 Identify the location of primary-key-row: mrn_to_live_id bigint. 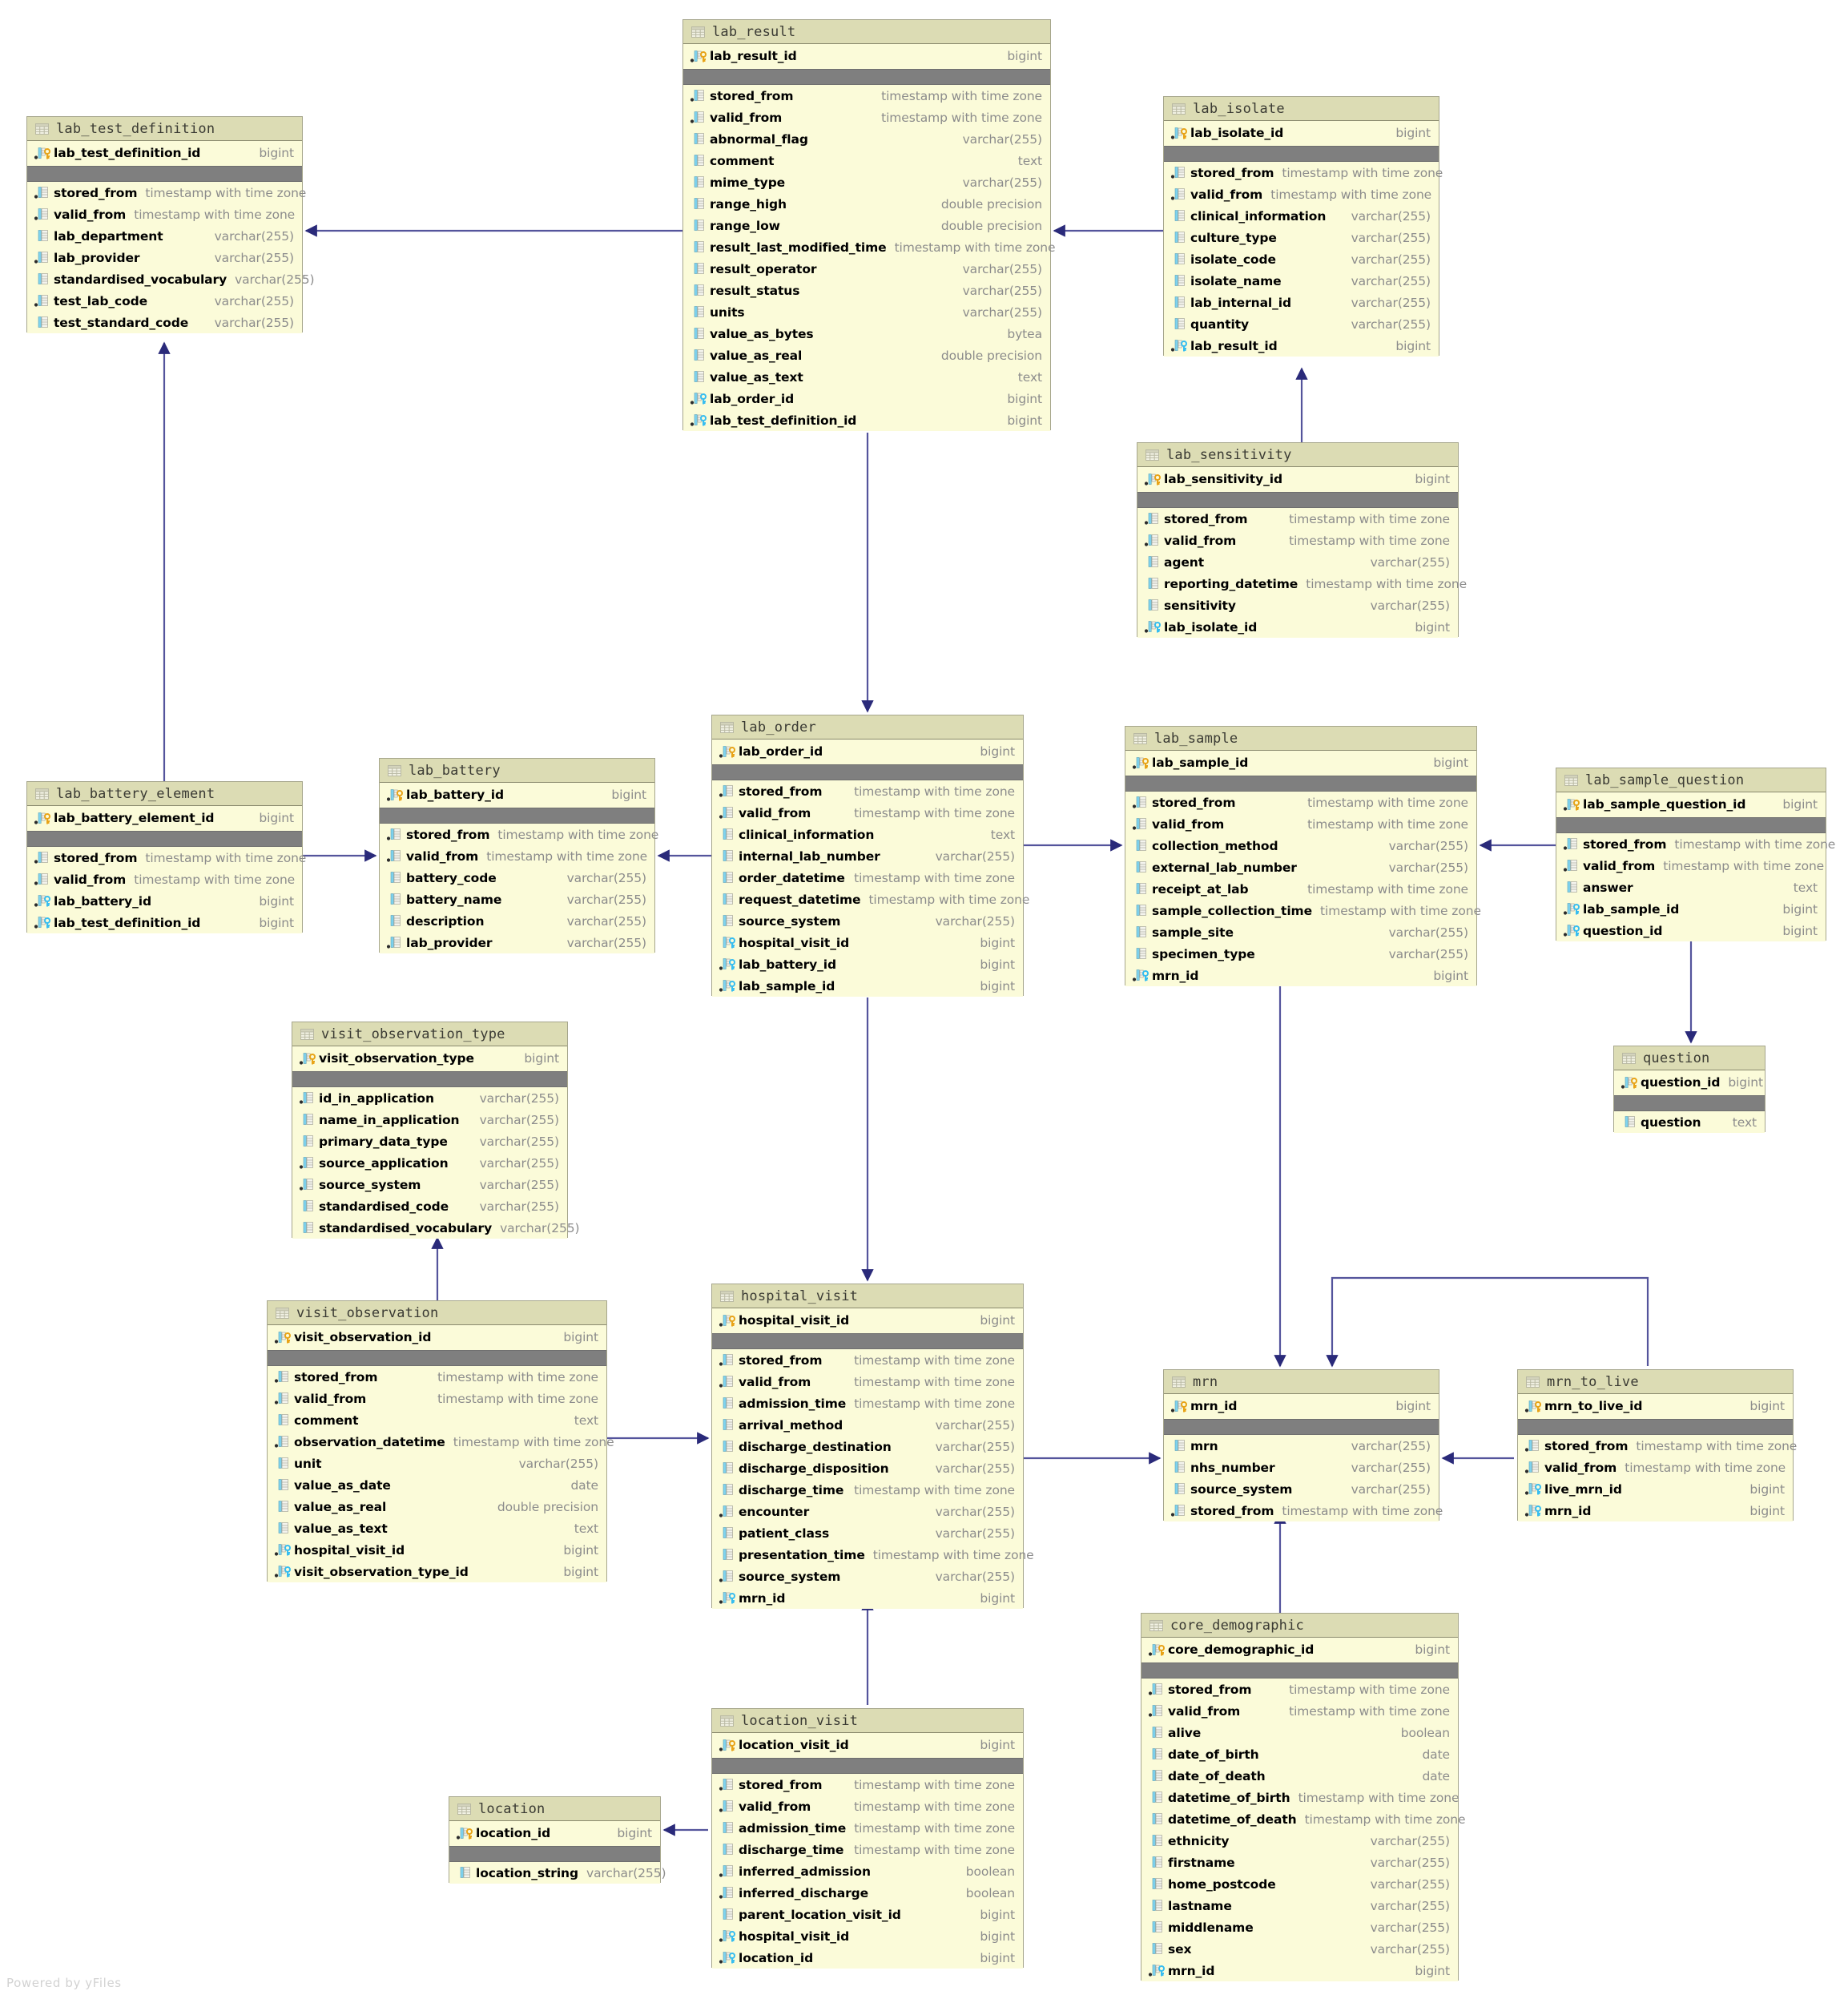
(1655, 1406).